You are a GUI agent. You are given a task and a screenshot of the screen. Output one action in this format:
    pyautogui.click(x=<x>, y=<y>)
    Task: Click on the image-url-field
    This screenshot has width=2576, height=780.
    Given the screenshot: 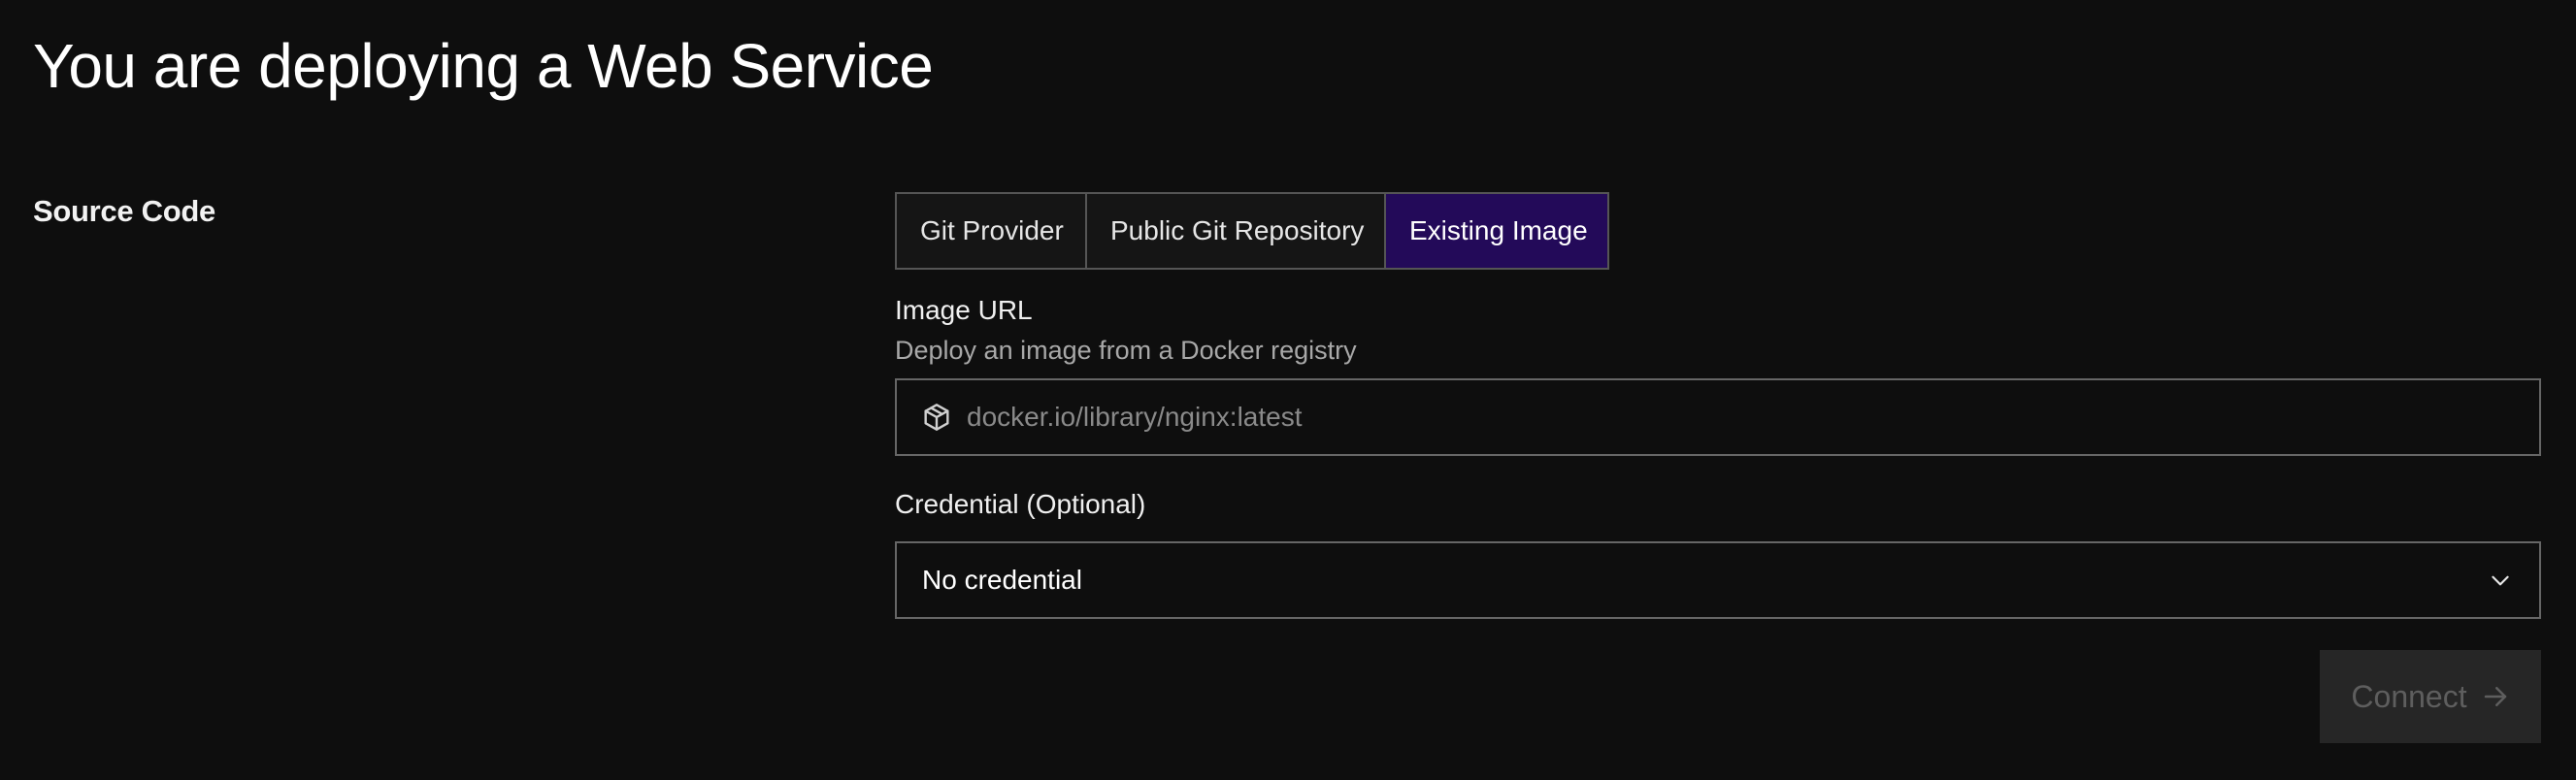 What is the action you would take?
    pyautogui.click(x=1718, y=417)
    